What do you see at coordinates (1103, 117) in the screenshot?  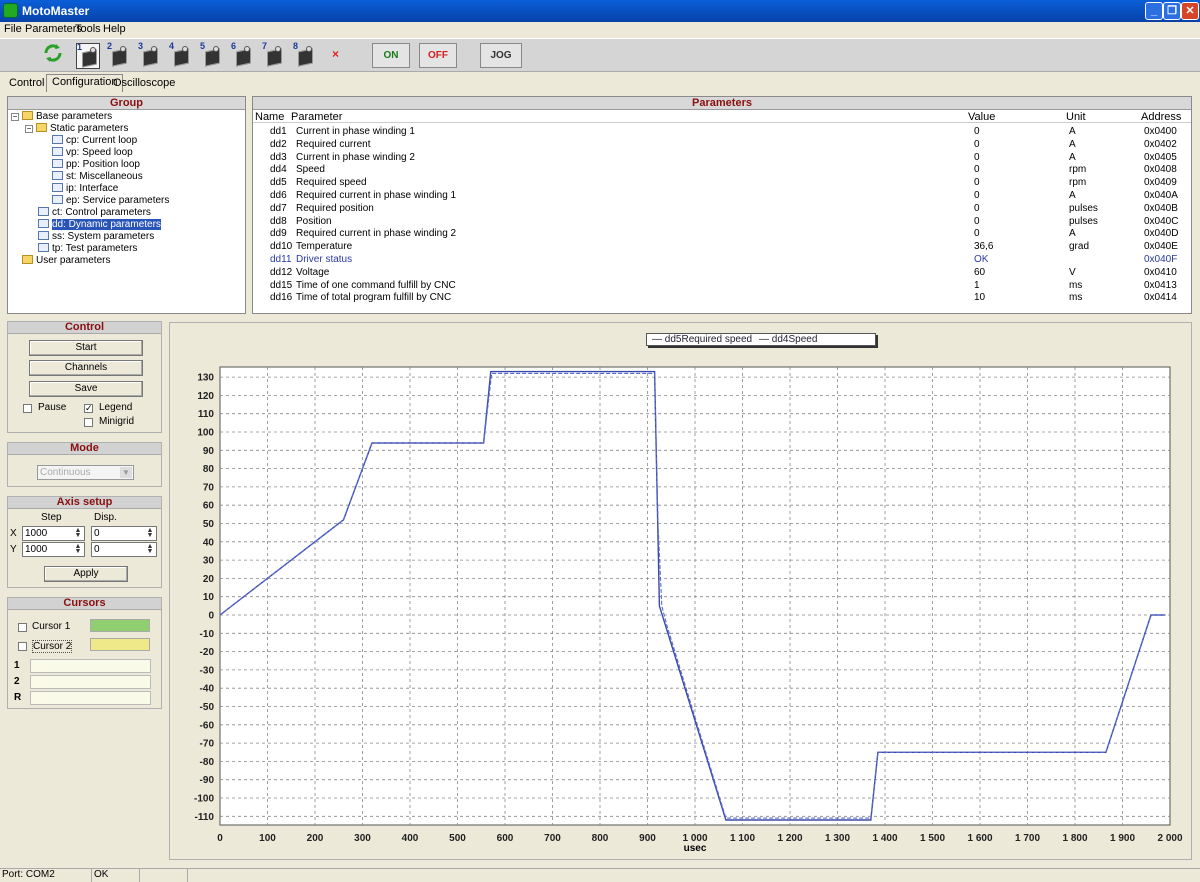 I see `col-unit: Unit` at bounding box center [1103, 117].